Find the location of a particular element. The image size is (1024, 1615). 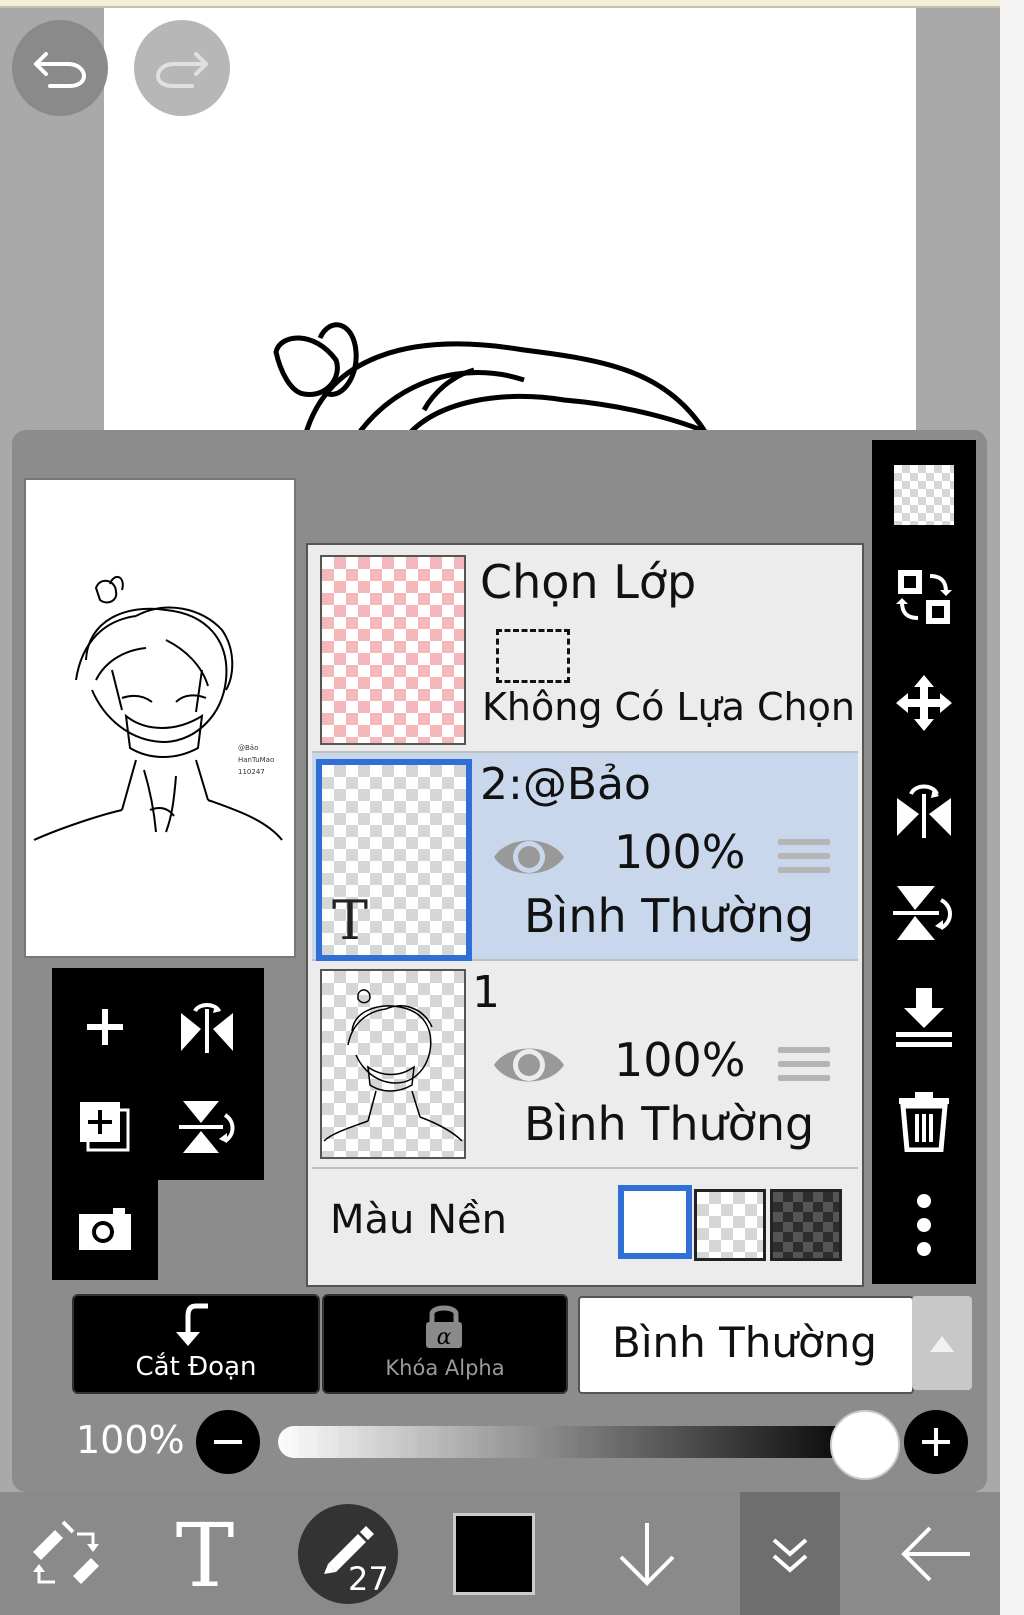

brush-tool-button: 27 is located at coordinates (348, 1553).